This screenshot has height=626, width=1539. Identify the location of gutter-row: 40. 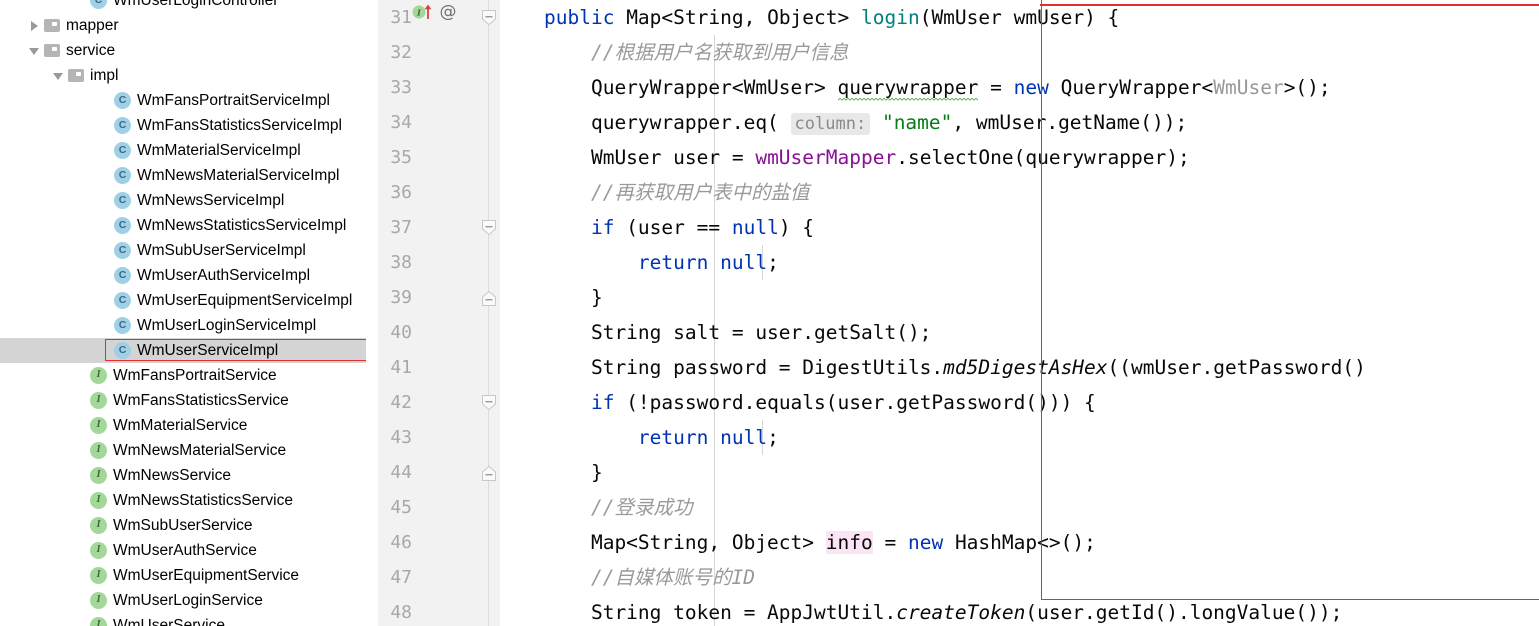
(439, 332).